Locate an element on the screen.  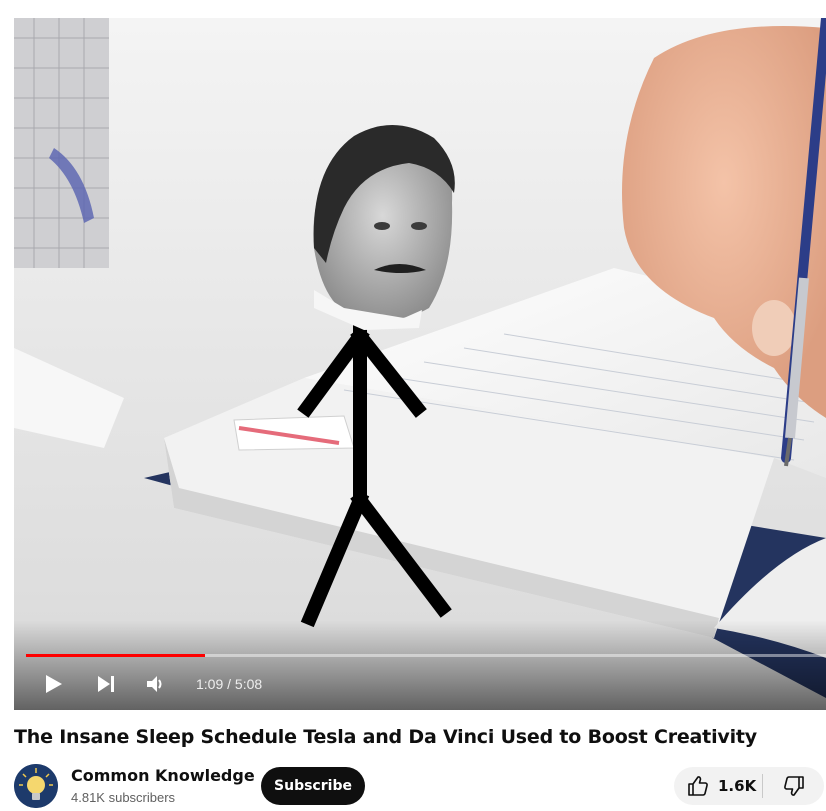
time-display: 1:09 / 5:08 is located at coordinates (229, 684).